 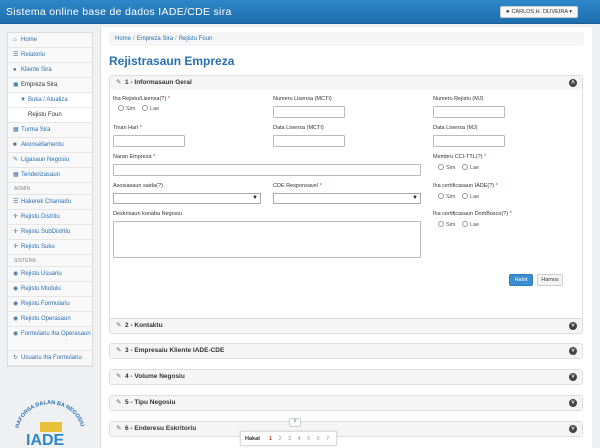 What do you see at coordinates (50, 289) in the screenshot?
I see `sidebar-item-rejistu-modulu: ◉ Rejistu Modulu` at bounding box center [50, 289].